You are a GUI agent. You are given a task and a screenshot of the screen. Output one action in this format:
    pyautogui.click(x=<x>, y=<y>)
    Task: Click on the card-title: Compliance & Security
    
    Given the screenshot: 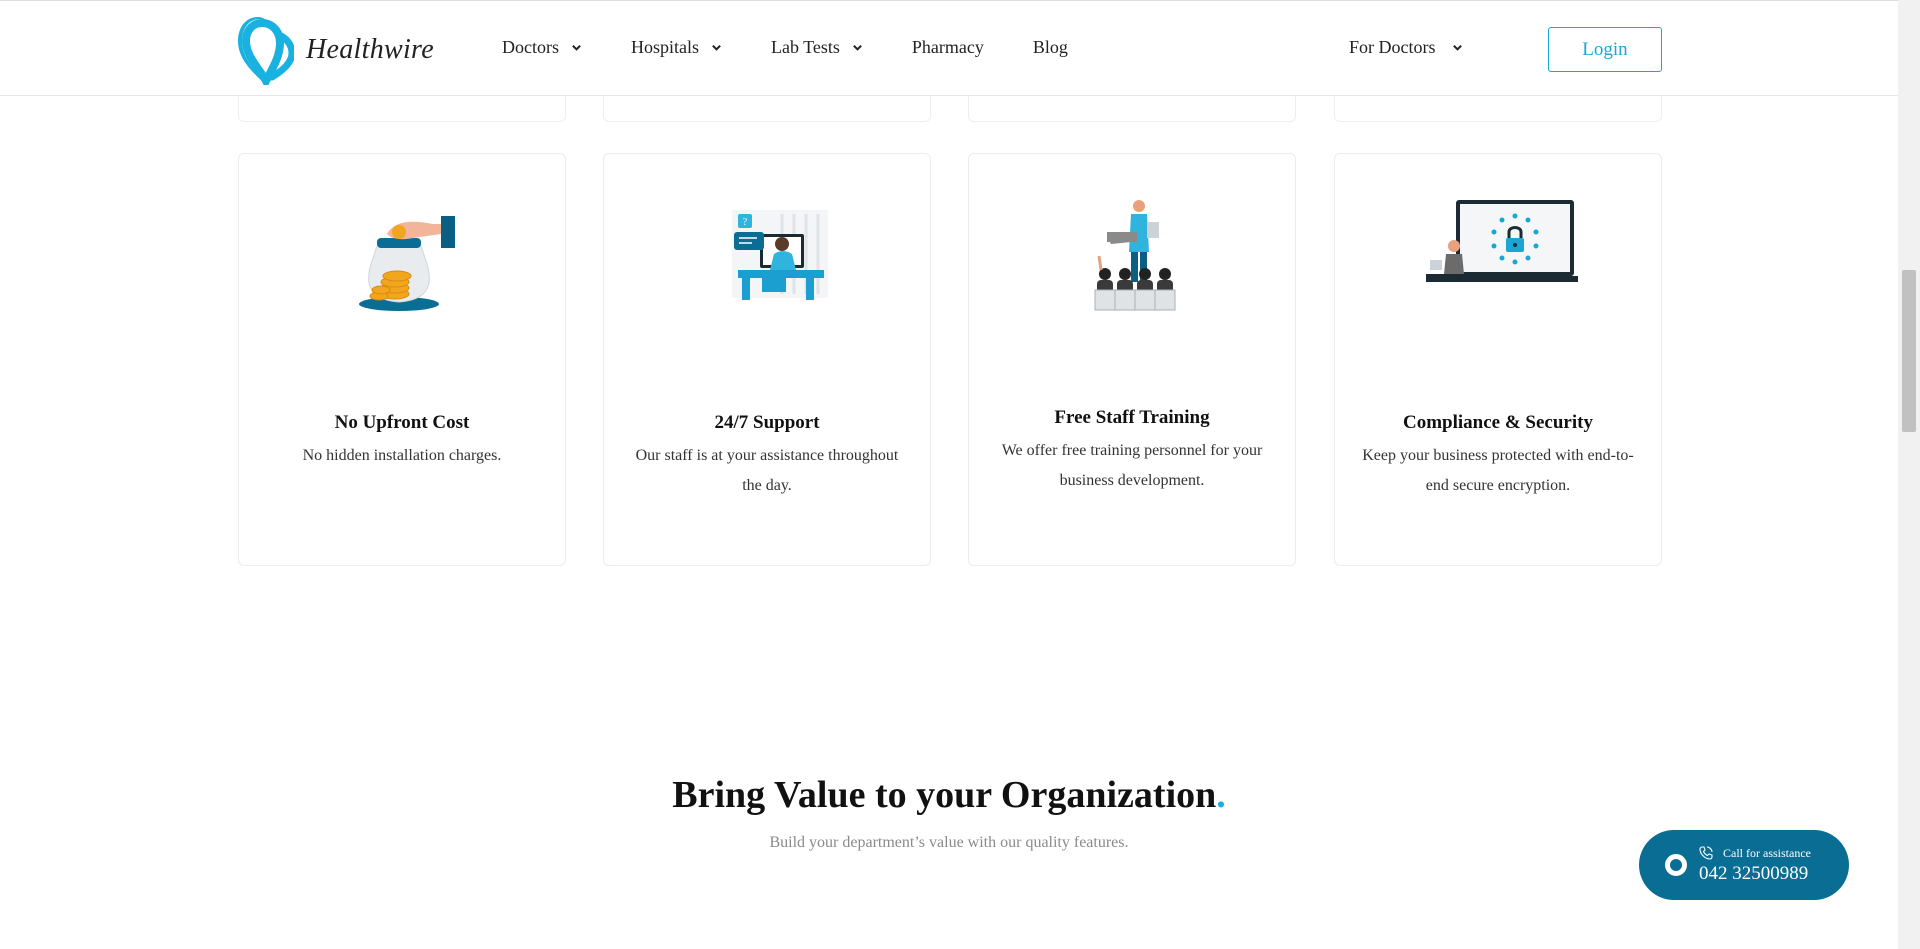 What is the action you would take?
    pyautogui.click(x=1498, y=422)
    